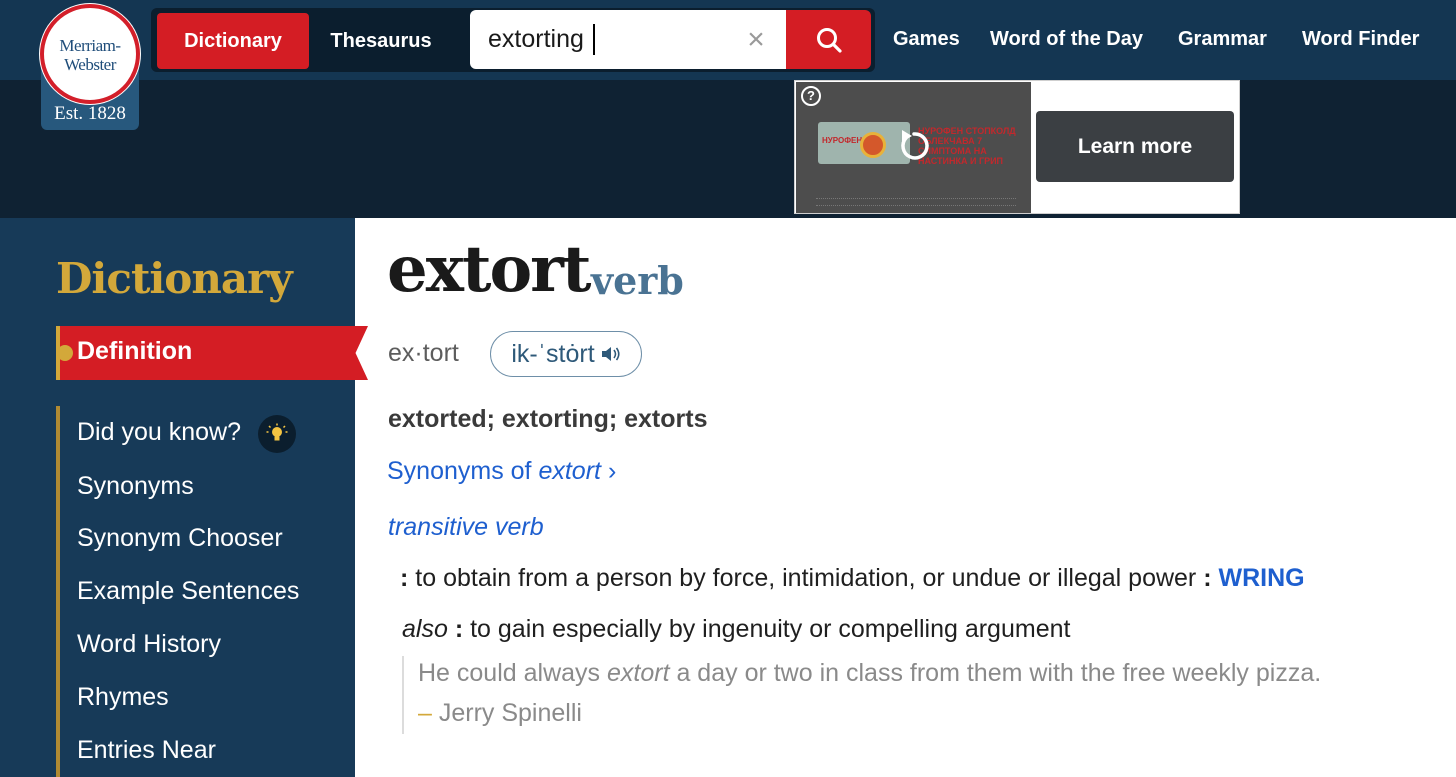  I want to click on sidebar-item-entries-near: Entries Near, so click(146, 750).